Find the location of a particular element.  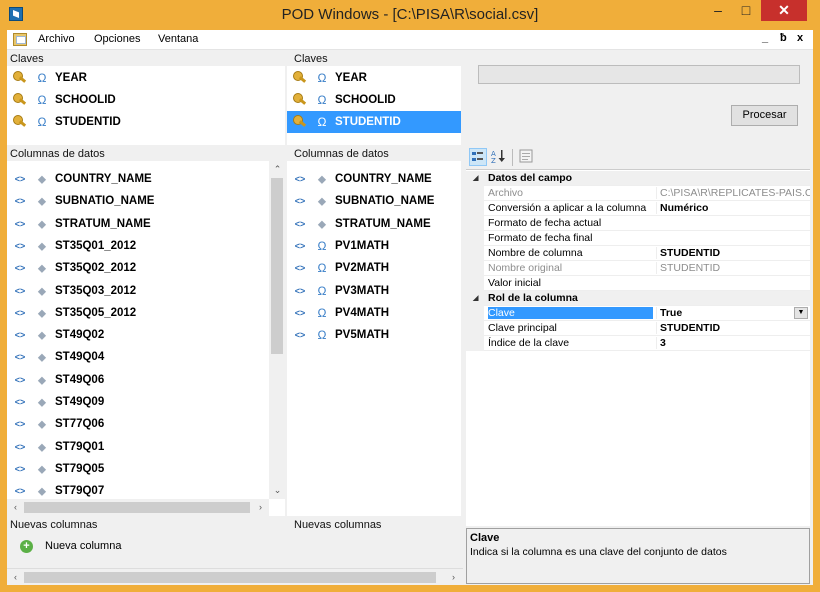

category-datos-del-campo: ◢ Datos del campo is located at coordinates (638, 178).